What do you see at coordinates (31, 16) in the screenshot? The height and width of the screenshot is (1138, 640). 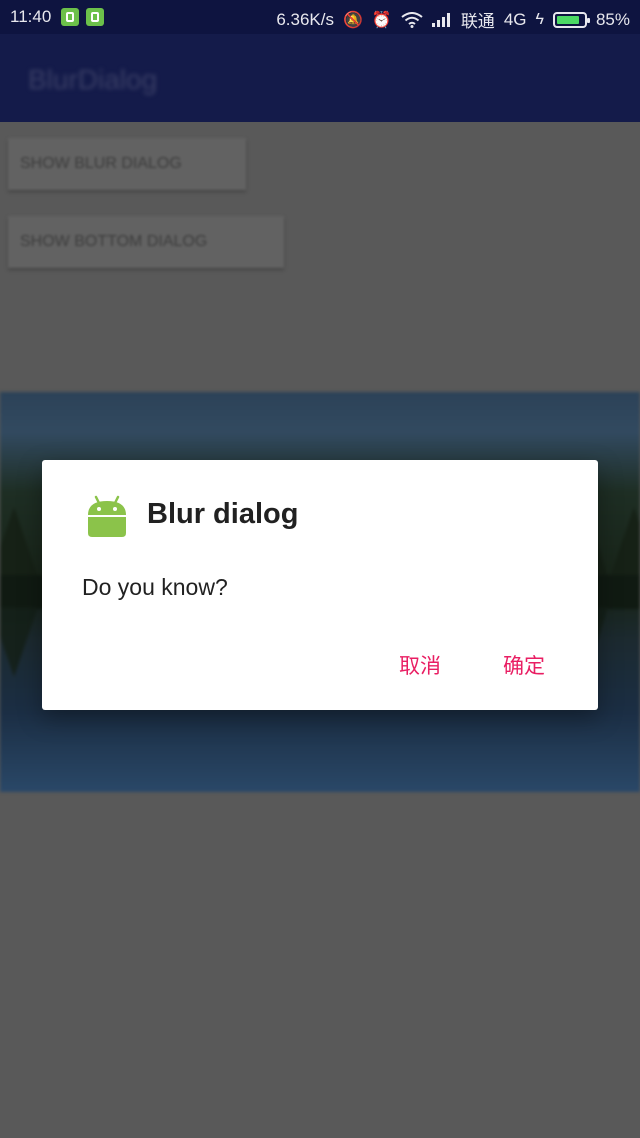 I see `status-time: 11:40` at bounding box center [31, 16].